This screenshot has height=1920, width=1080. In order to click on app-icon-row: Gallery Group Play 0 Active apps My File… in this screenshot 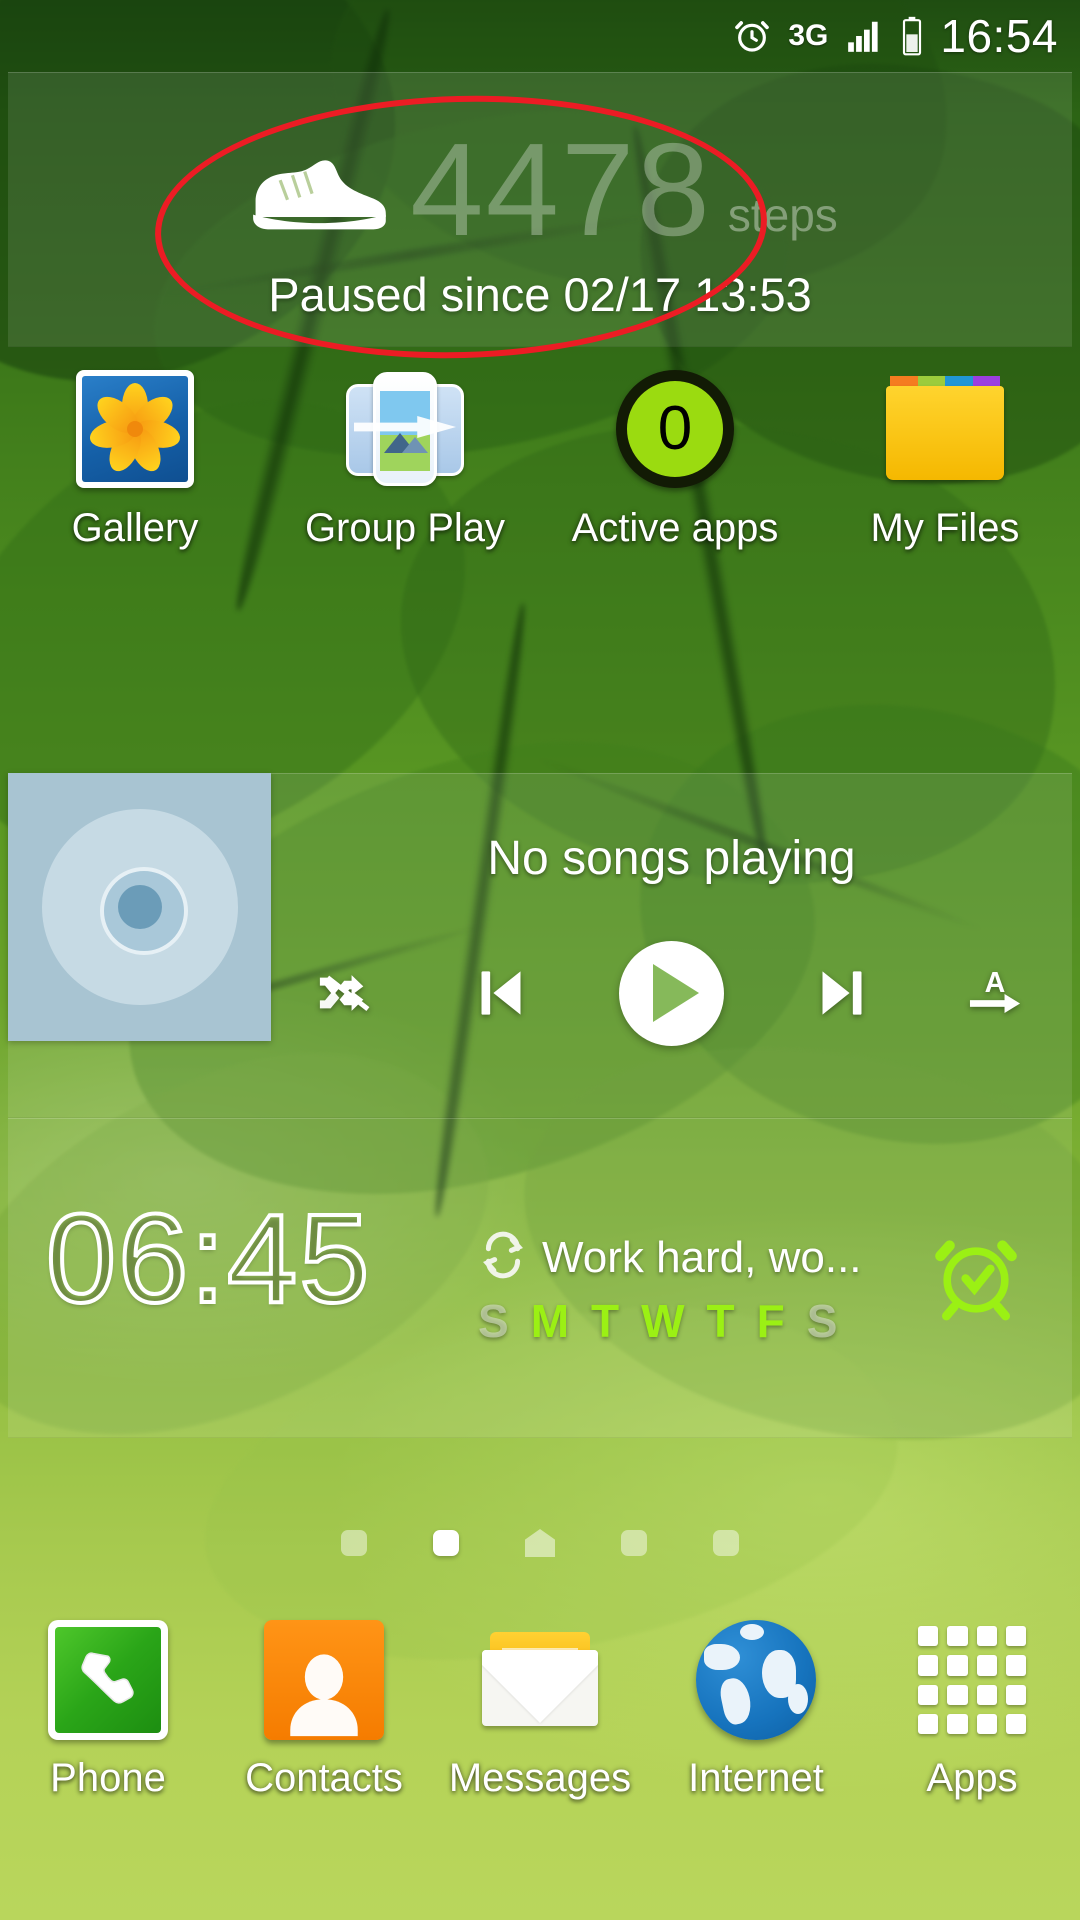, I will do `click(540, 477)`.